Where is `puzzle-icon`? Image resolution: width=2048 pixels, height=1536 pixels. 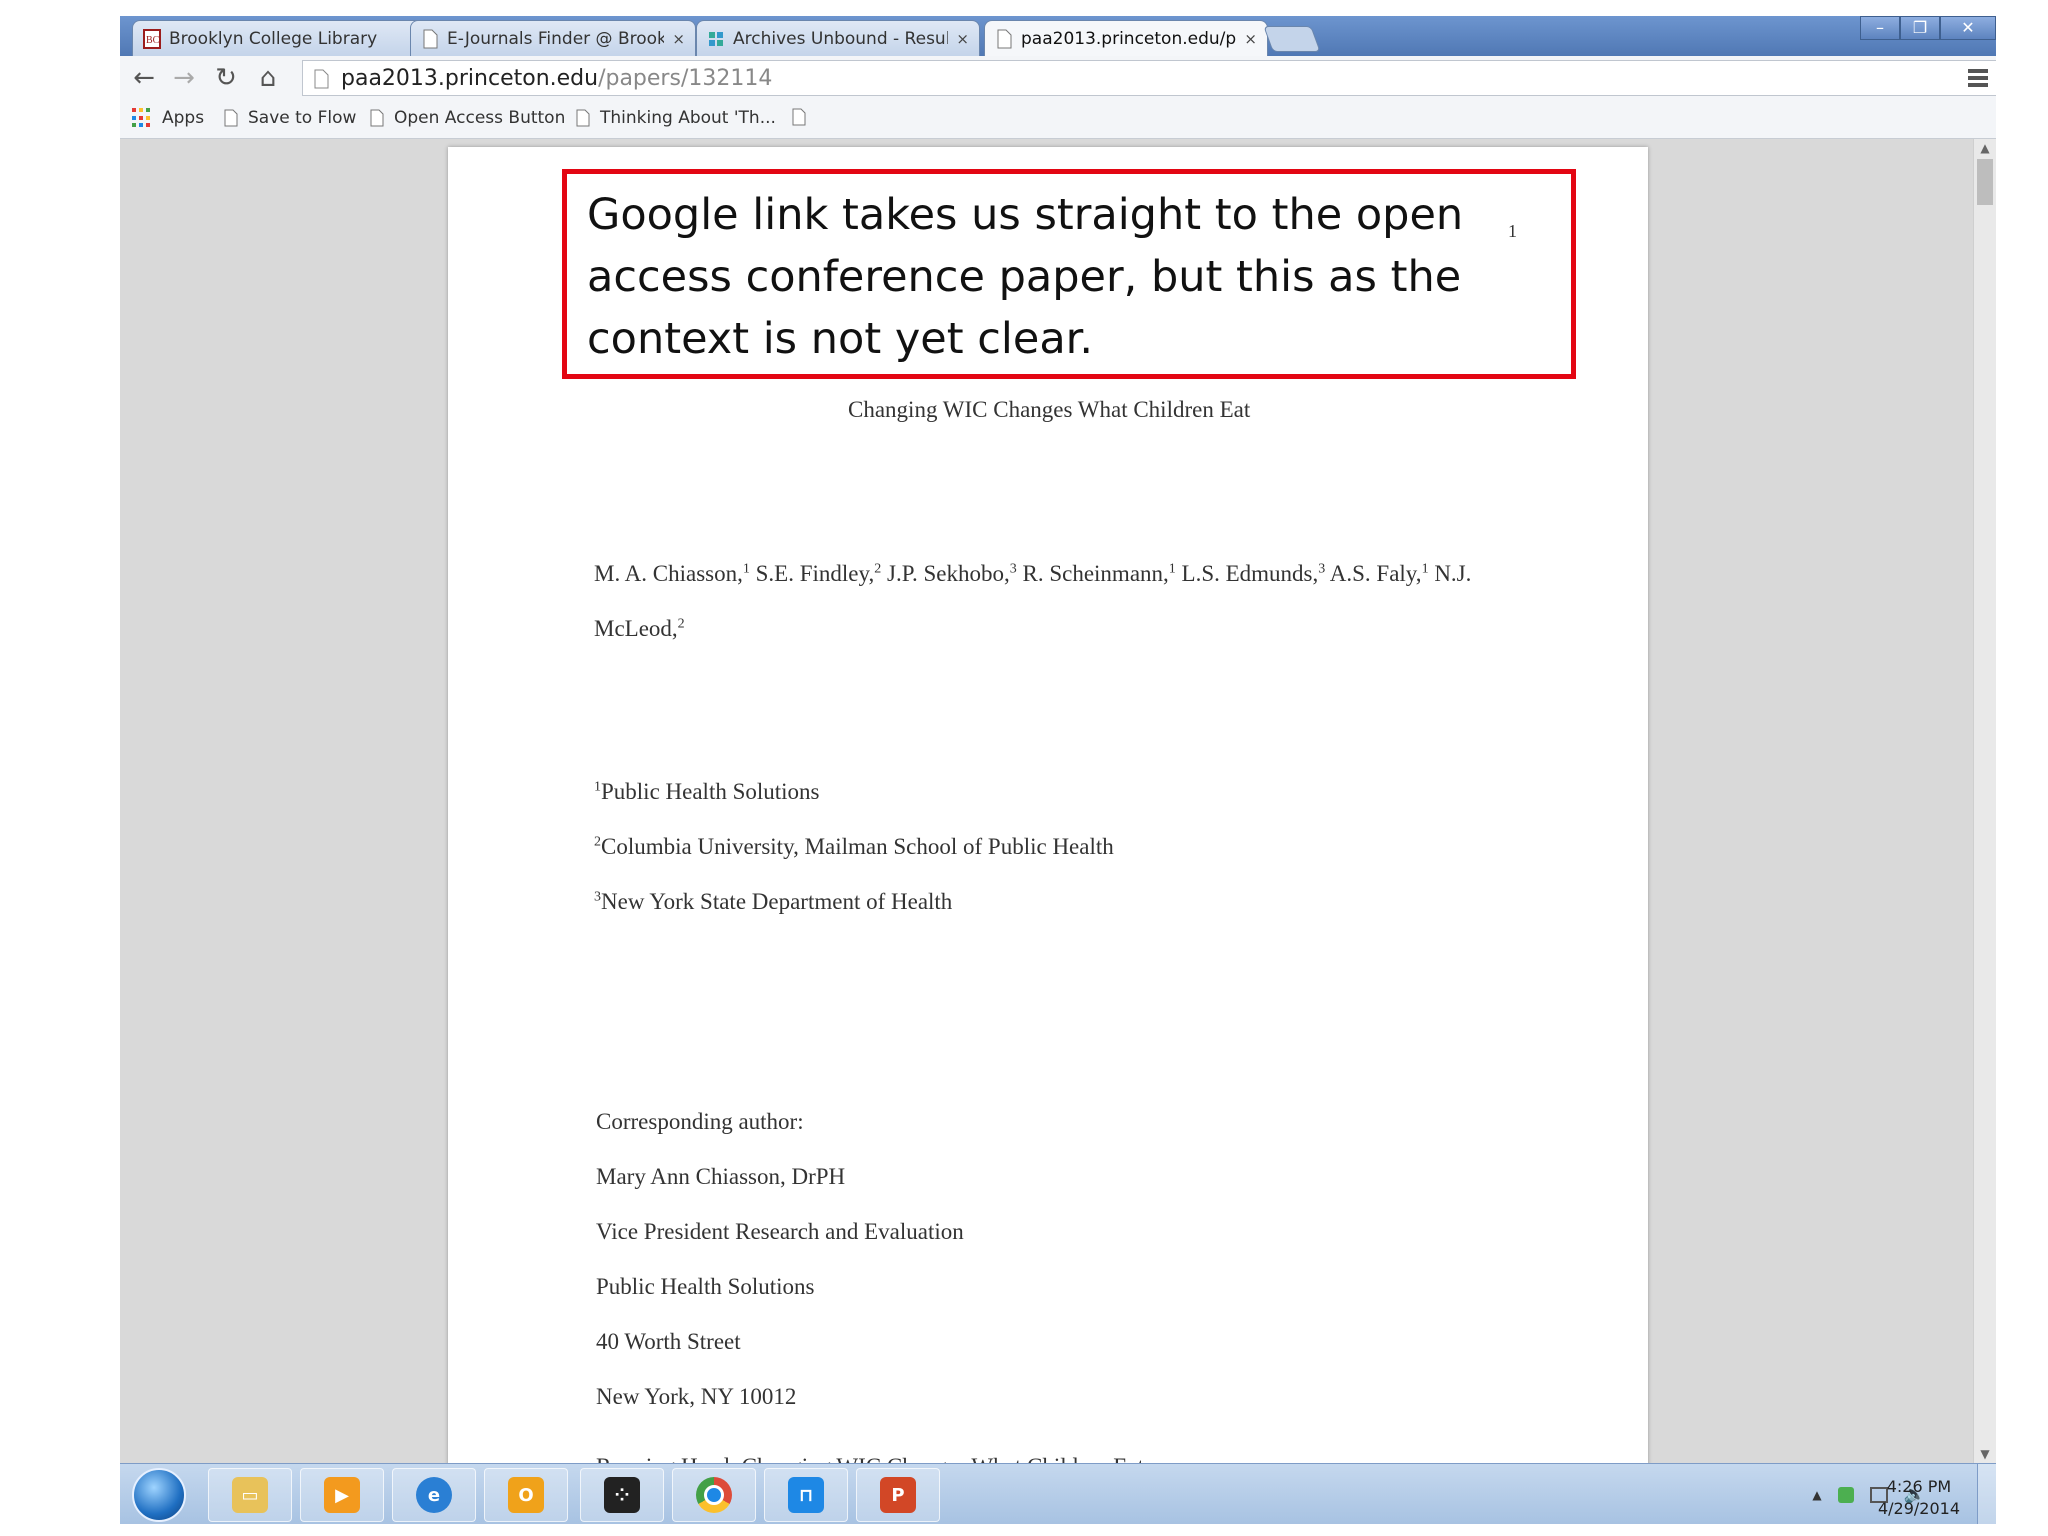
puzzle-icon is located at coordinates (716, 38).